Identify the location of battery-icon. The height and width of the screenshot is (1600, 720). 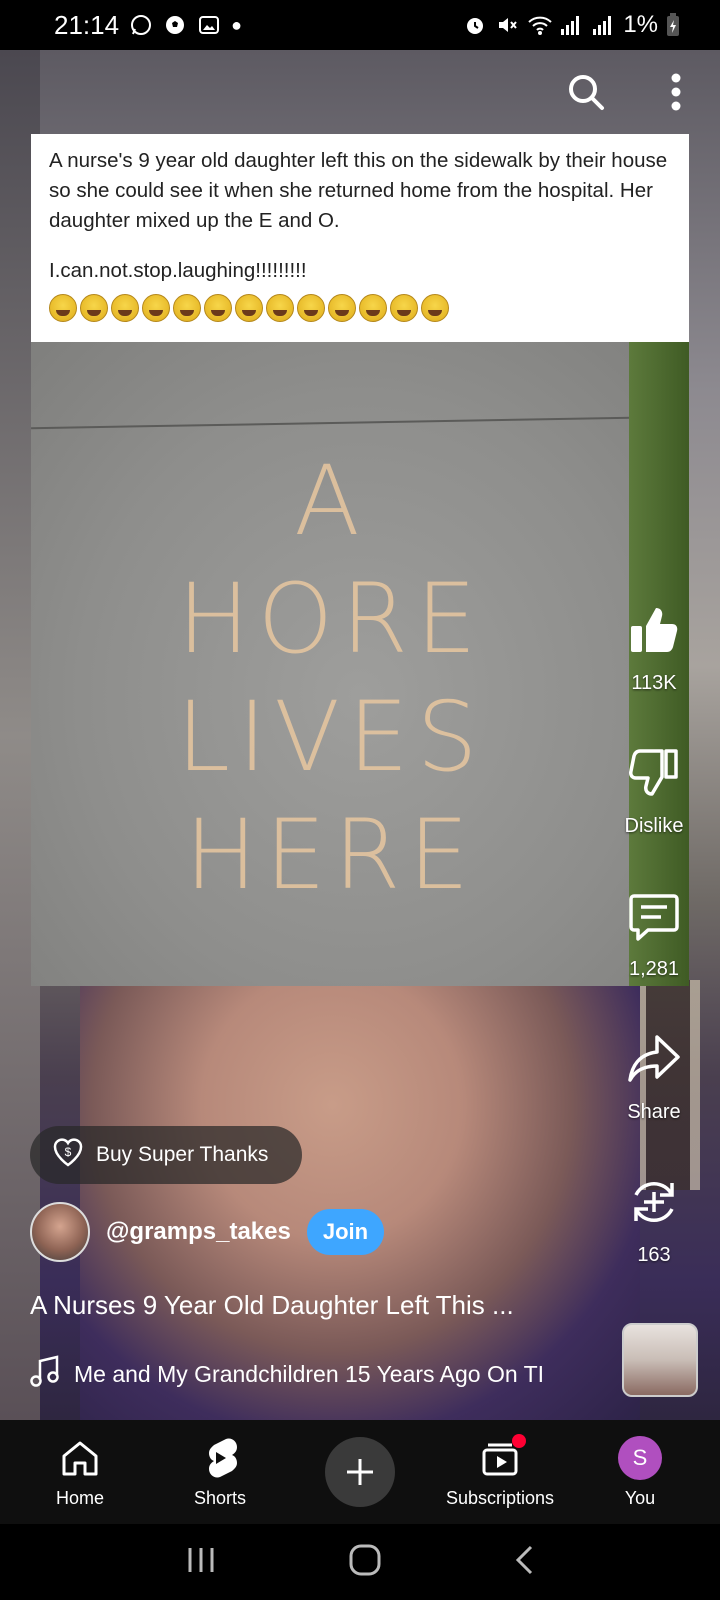
(678, 25).